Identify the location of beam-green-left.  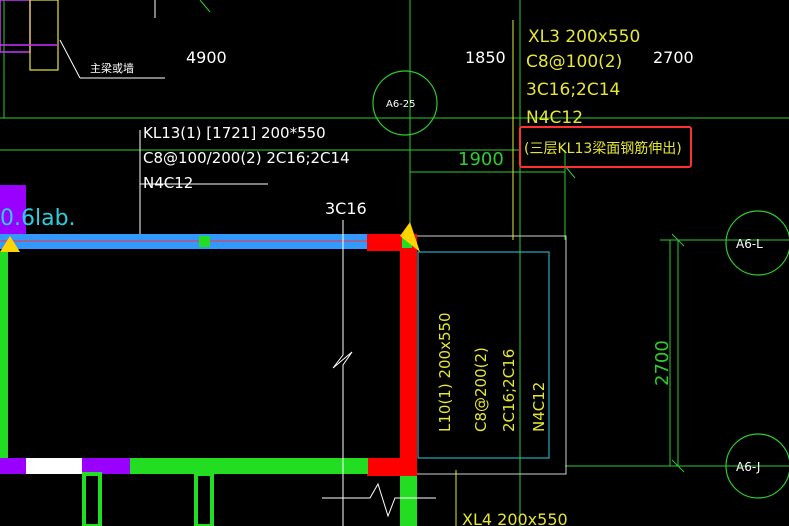
(4, 355).